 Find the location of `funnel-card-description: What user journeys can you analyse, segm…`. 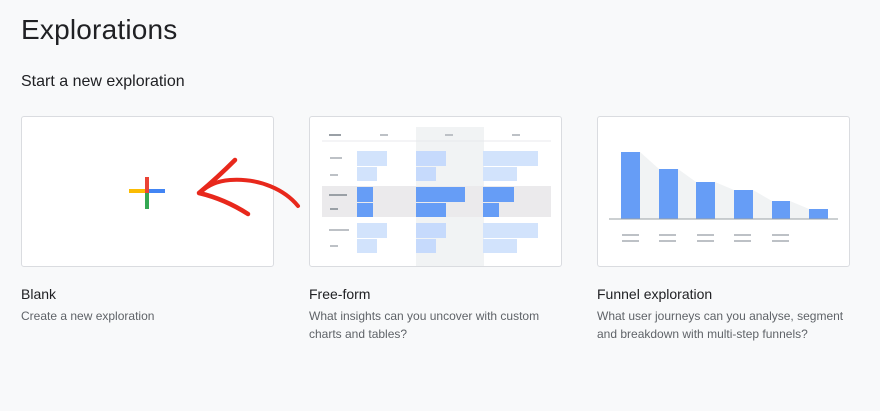

funnel-card-description: What user journeys can you analyse, segm… is located at coordinates (720, 325).